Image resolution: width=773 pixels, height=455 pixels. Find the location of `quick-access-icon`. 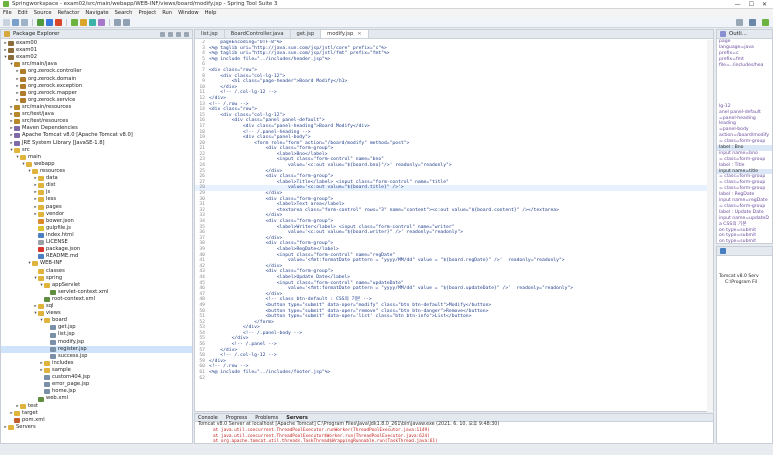

quick-access-icon is located at coordinates (739, 22).